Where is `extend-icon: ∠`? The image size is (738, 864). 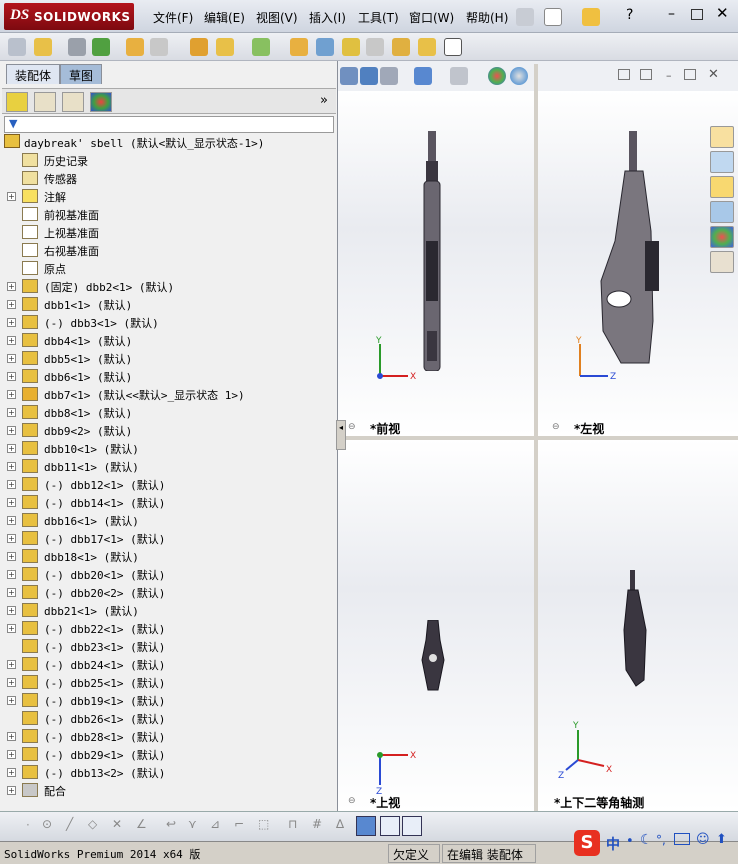 extend-icon: ∠ is located at coordinates (141, 824).